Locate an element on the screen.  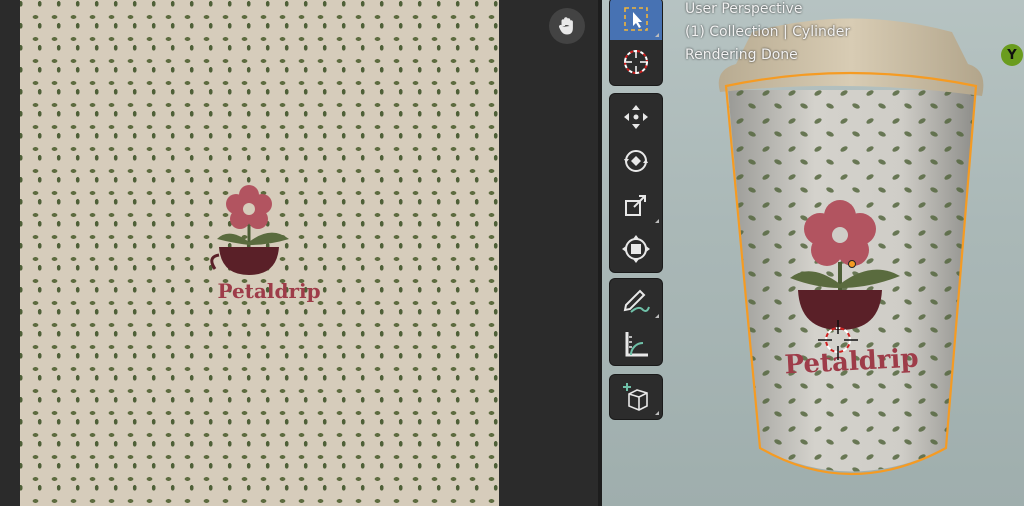
texture-logo: Petaldrip is located at coordinates (265, 244).